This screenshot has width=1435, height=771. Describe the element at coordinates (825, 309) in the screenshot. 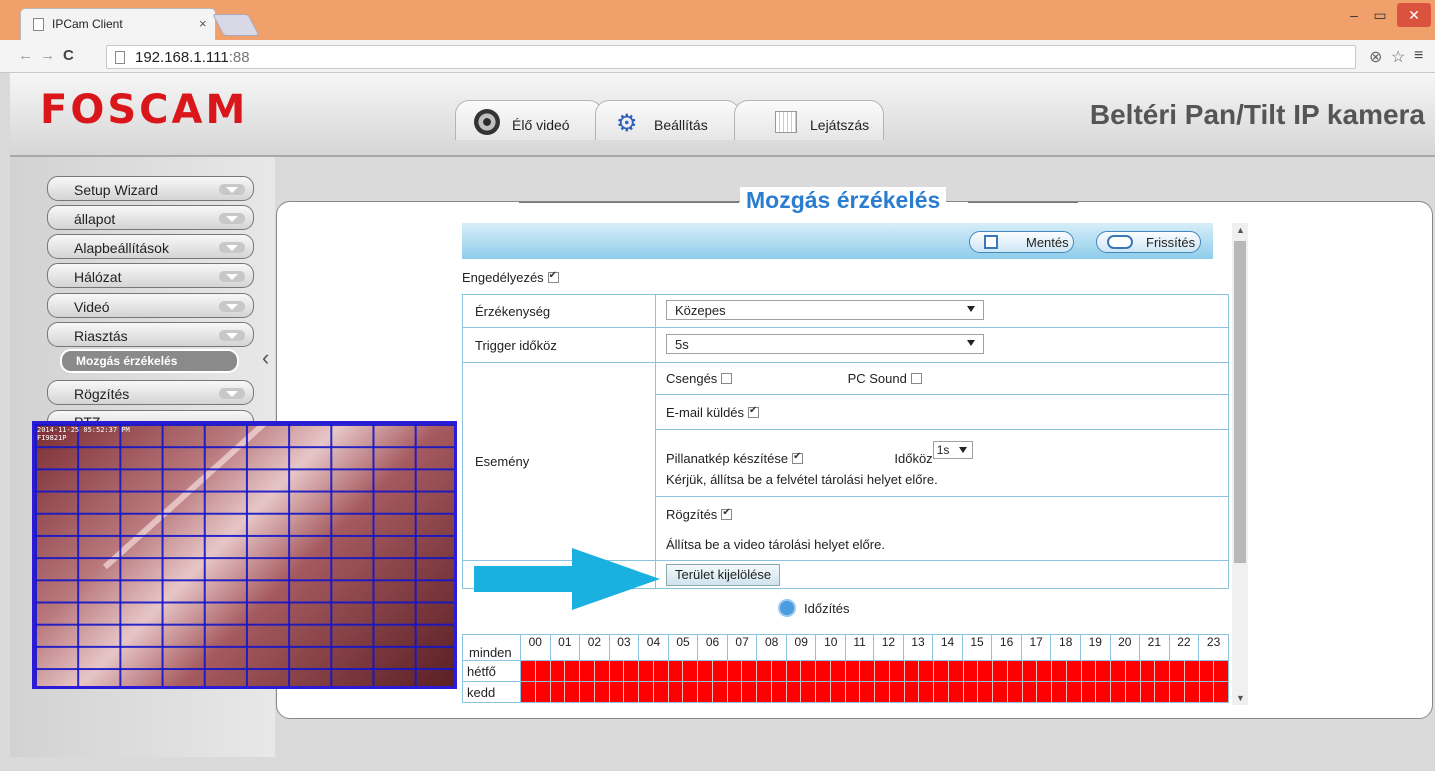

I see `sensitivity-select: Közepes` at that location.